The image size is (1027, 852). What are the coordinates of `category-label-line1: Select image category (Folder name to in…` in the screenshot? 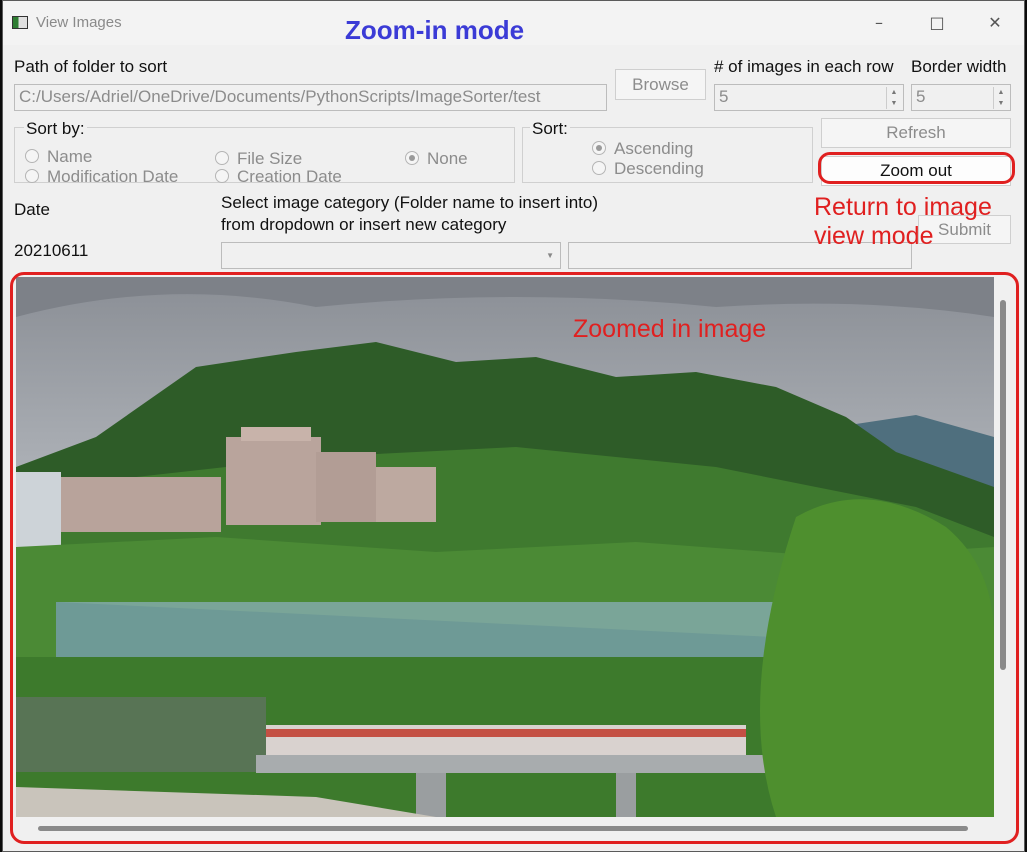 It's located at (410, 202).